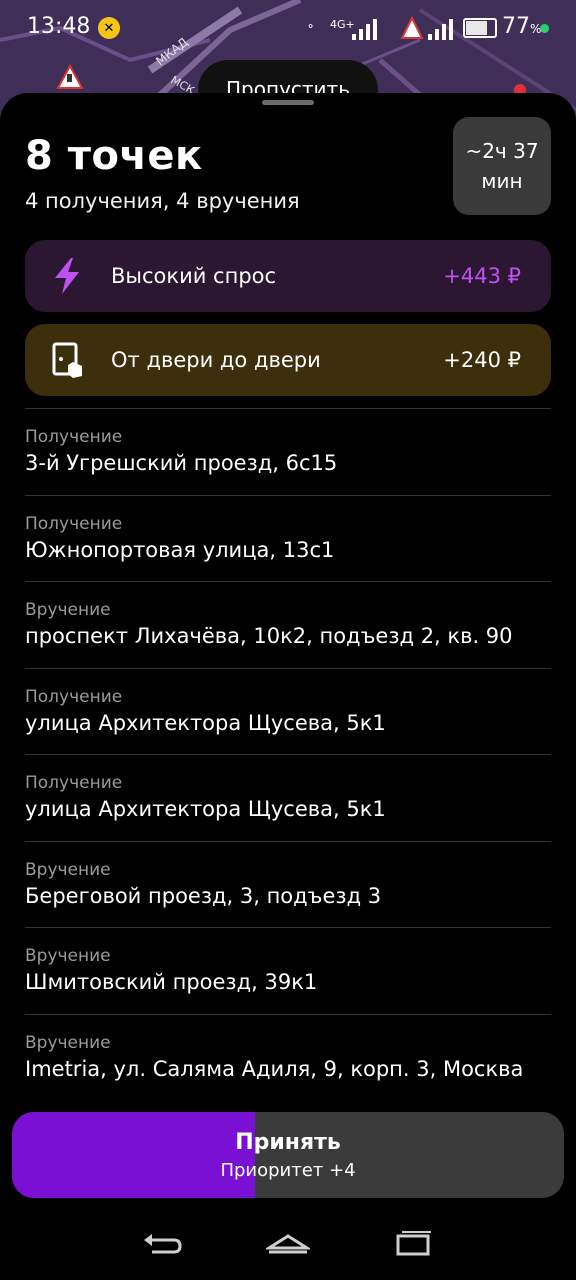 This screenshot has width=576, height=1280. I want to click on stop-address: Южнопортовая улица, 13с1, so click(180, 549).